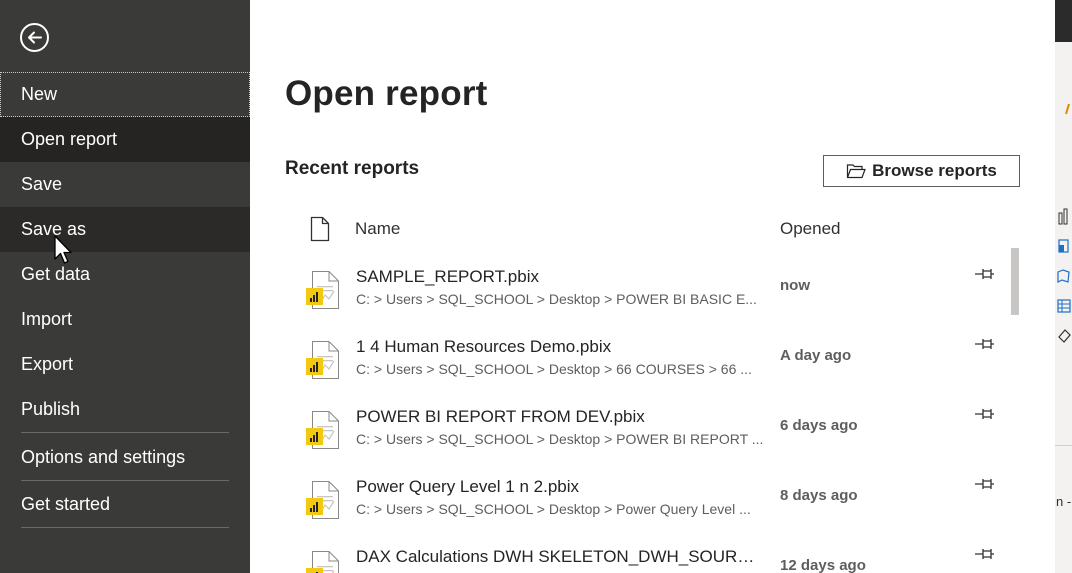  Describe the element at coordinates (34, 37) in the screenshot. I see `back-arrow-icon` at that location.